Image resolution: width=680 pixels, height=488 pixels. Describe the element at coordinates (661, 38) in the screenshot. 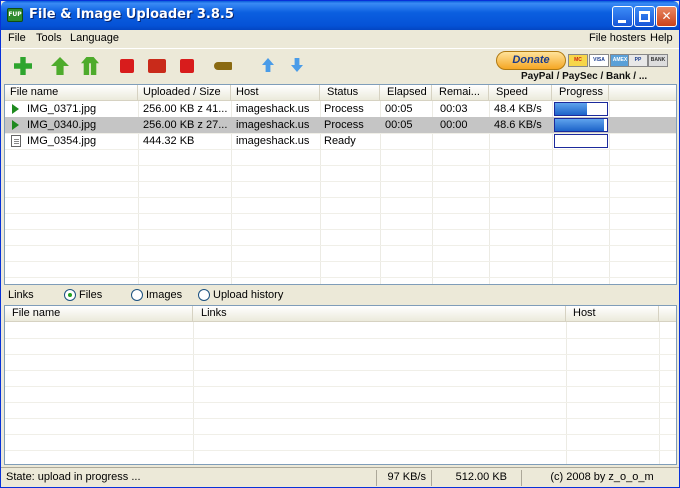

I see `menu-help: Help` at that location.